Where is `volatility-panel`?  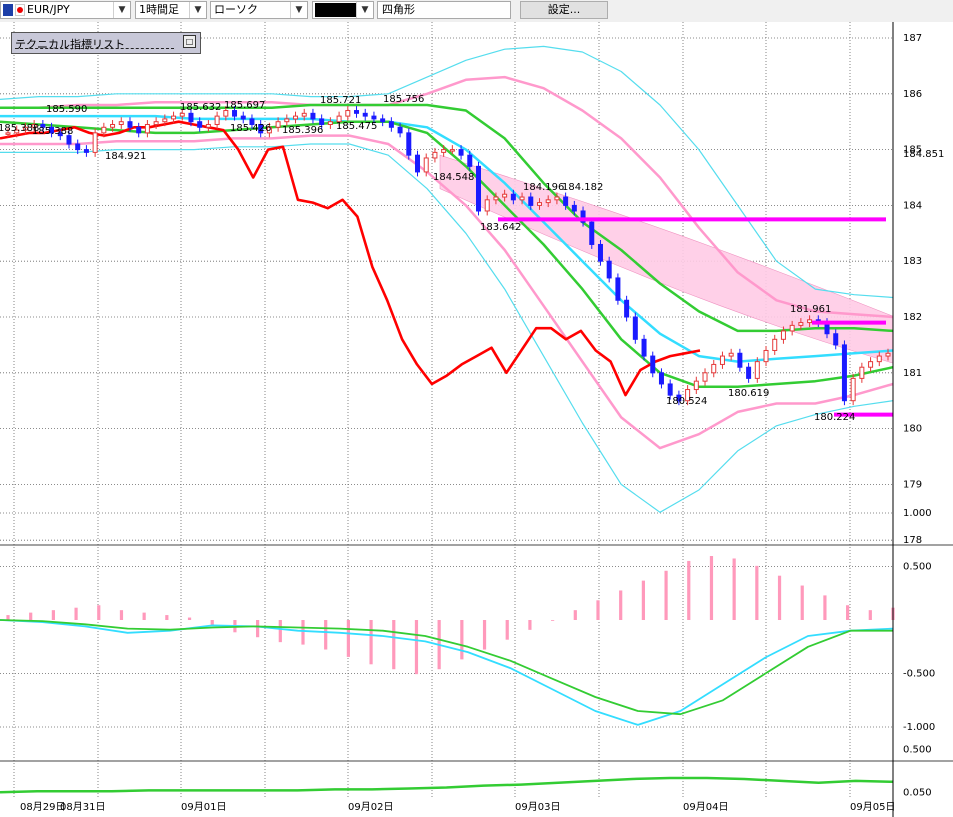
volatility-panel is located at coordinates (447, 785).